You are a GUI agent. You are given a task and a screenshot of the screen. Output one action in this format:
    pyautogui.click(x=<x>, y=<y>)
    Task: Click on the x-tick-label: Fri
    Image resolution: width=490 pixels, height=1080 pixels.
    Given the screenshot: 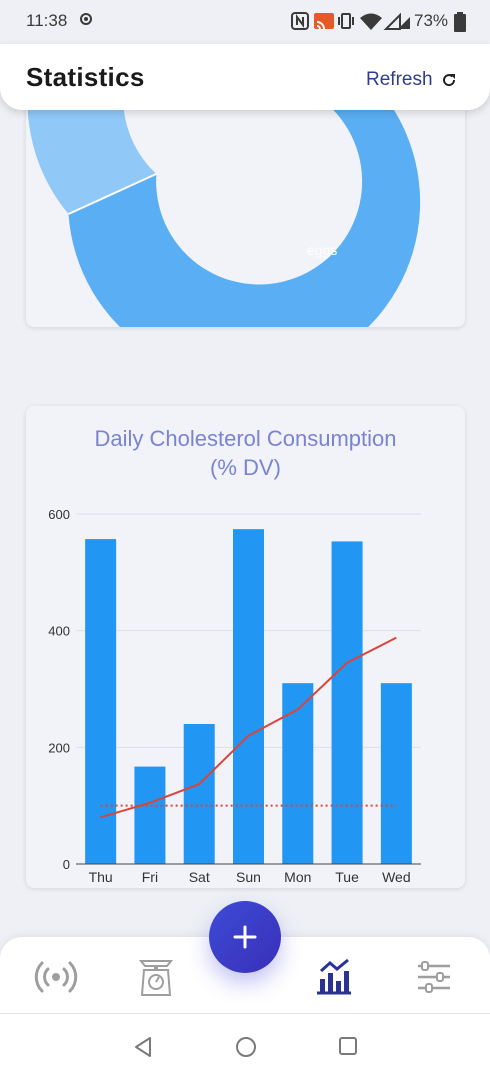 What is the action you would take?
    pyautogui.click(x=150, y=877)
    